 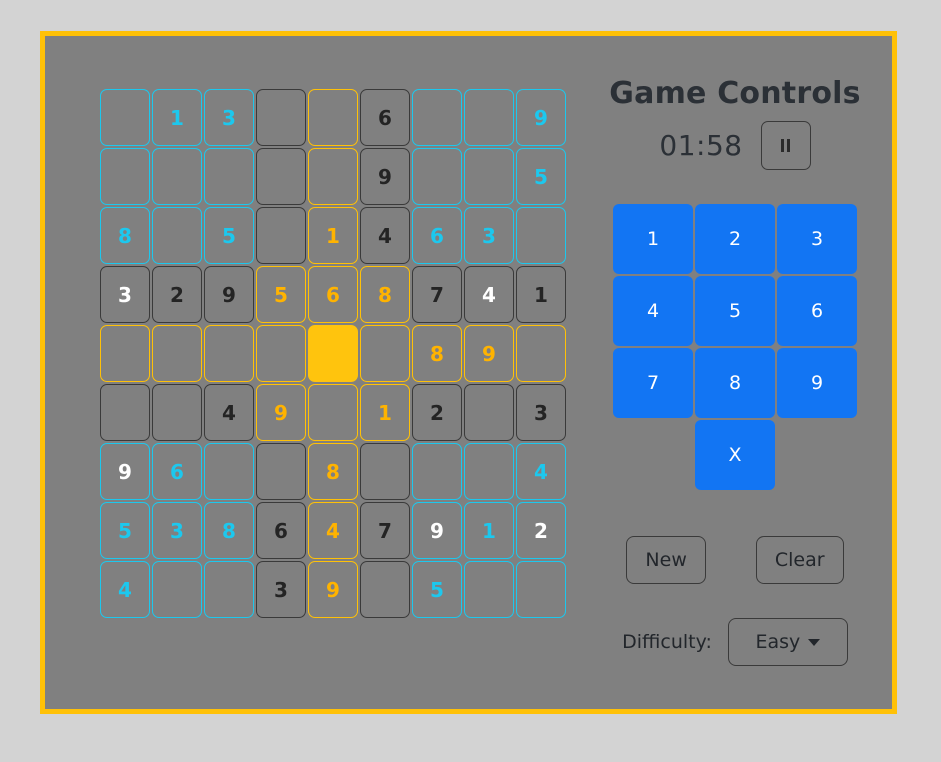 I want to click on numpad-key-4: 4, so click(x=653, y=311).